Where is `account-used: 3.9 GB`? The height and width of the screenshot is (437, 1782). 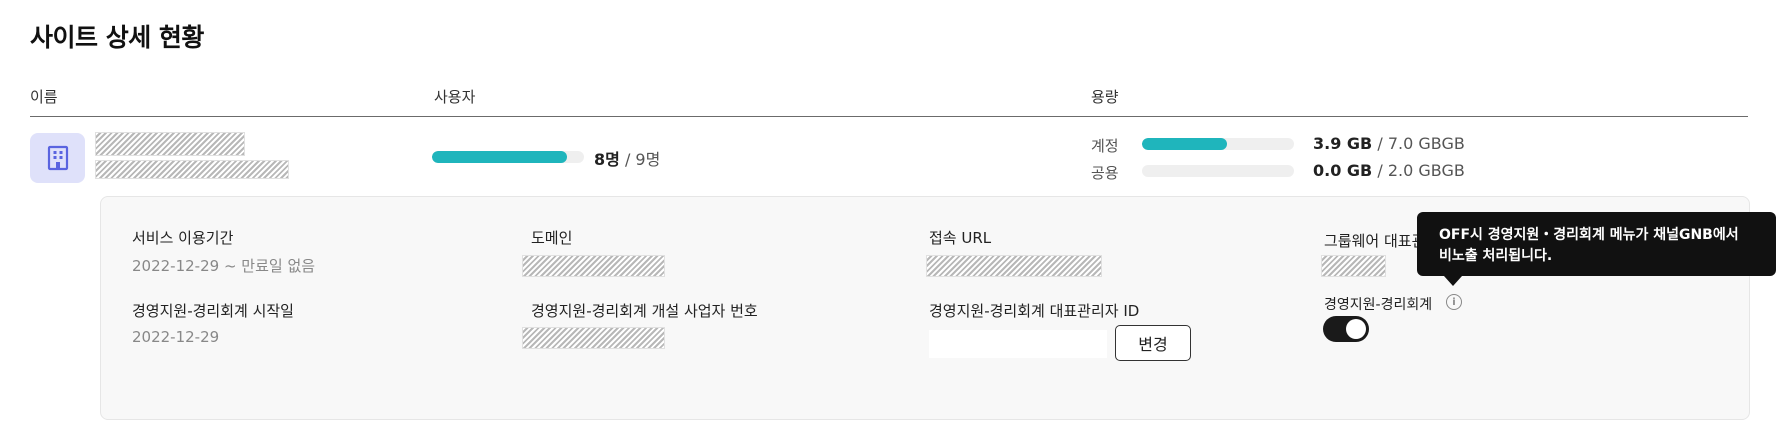 account-used: 3.9 GB is located at coordinates (1343, 143).